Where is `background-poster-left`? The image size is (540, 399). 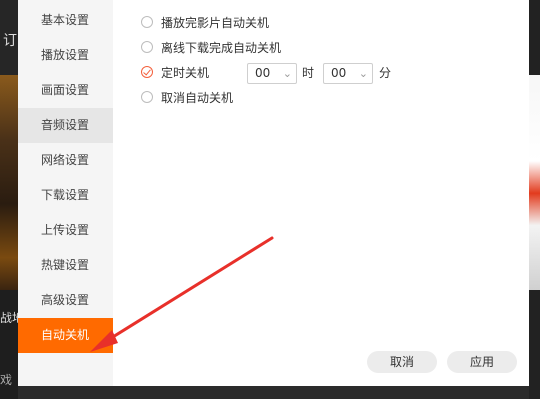
background-poster-left is located at coordinates (9, 182).